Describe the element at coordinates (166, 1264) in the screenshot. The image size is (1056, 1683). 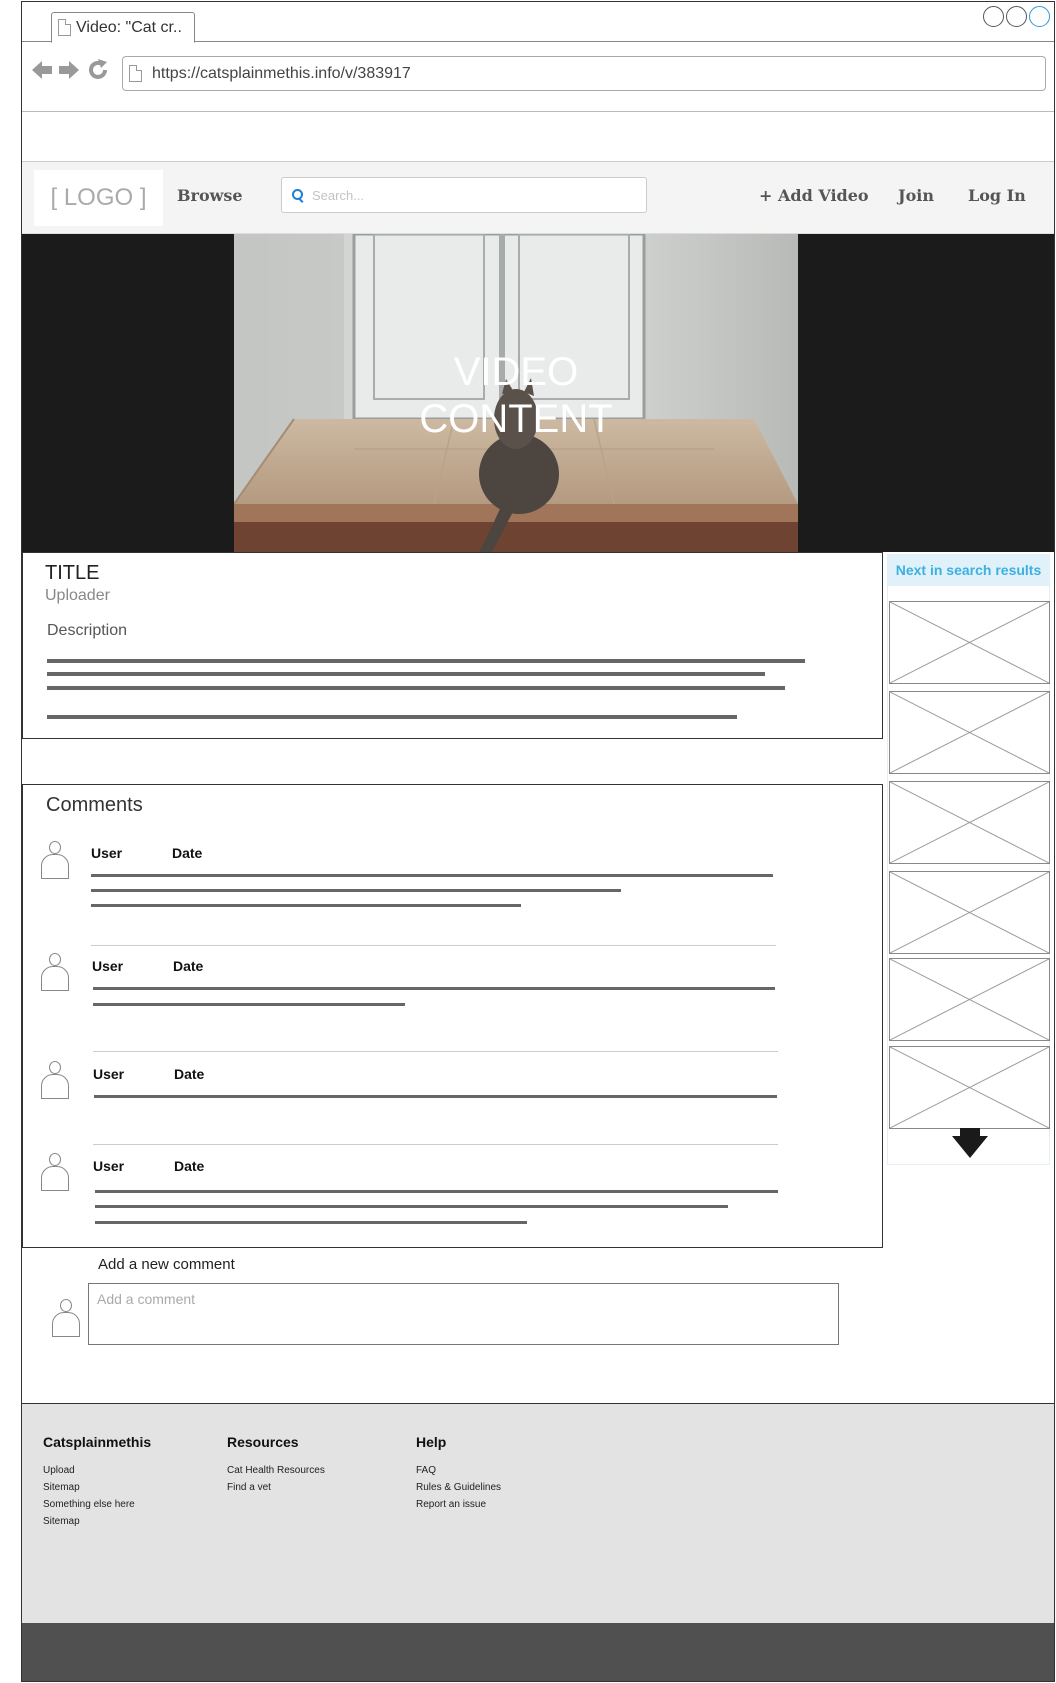
I see `add-comment-label: Add a new comment` at that location.